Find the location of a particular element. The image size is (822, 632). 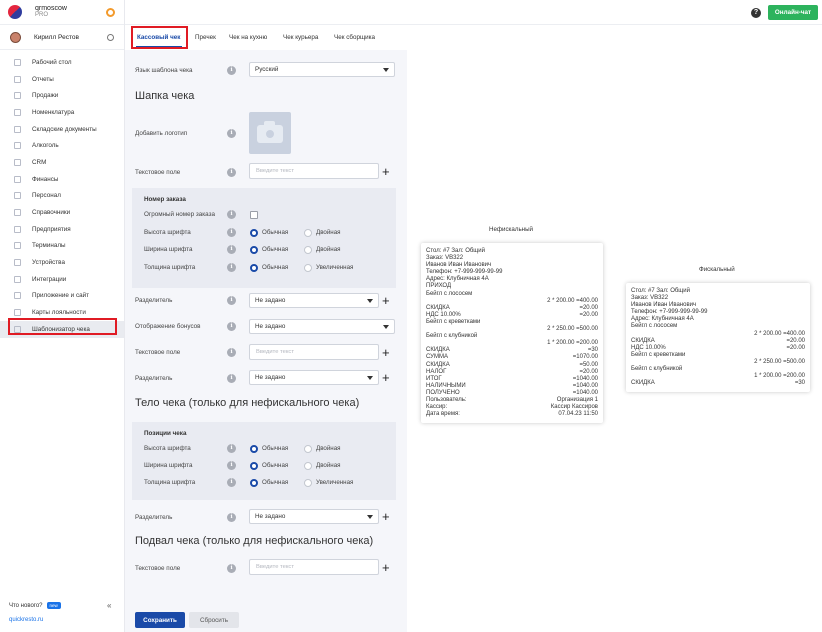

tab-picker-receipt: Чек сборщика is located at coordinates (354, 37).